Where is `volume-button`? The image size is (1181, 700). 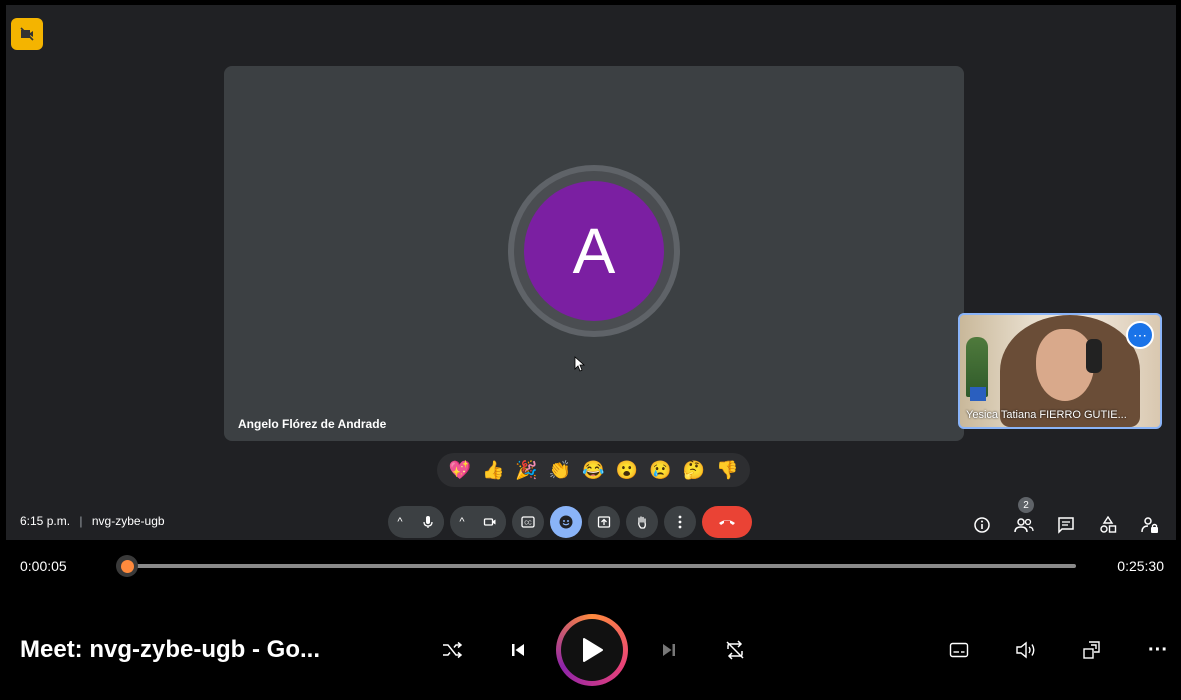
volume-button is located at coordinates (1026, 650).